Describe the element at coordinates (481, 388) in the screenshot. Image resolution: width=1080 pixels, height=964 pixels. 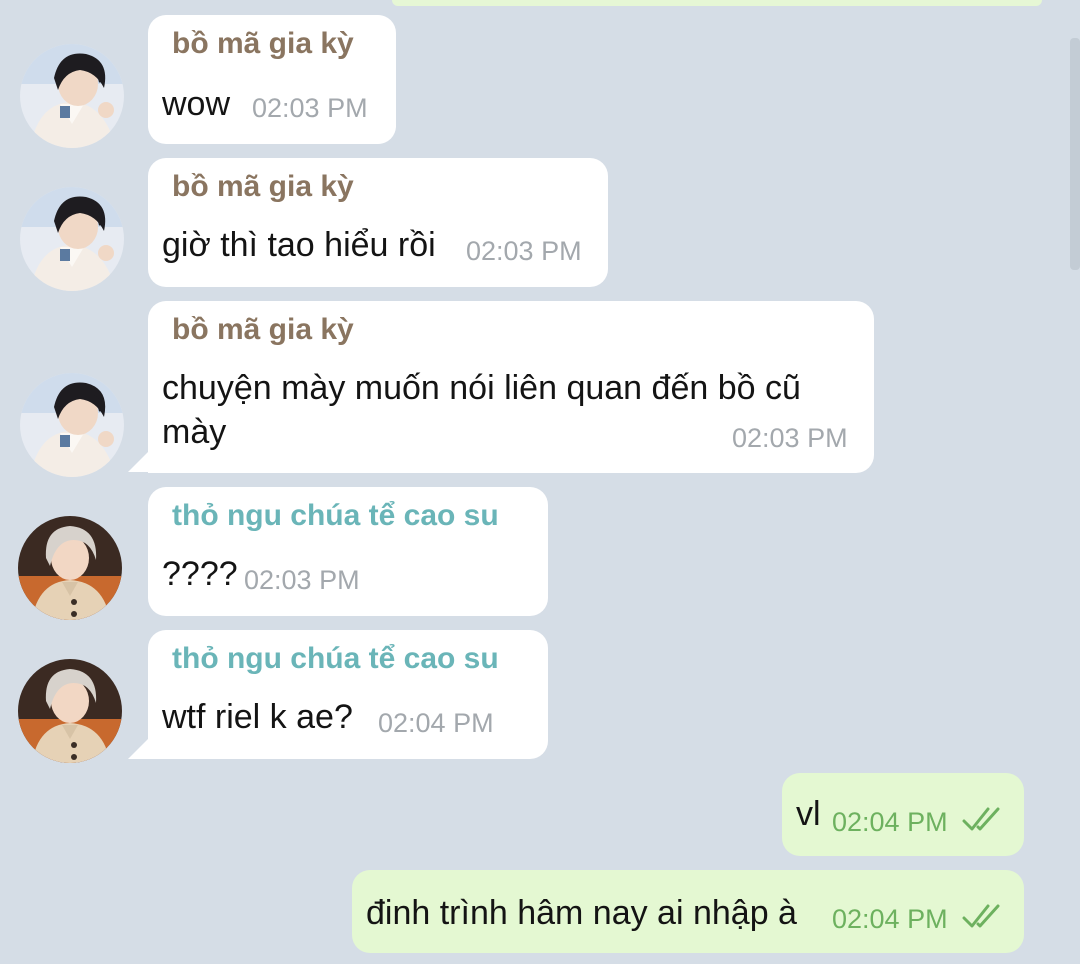
I see `message-text-line-1: chuyện mày muốn nói liên quan đến bồ cũ` at that location.